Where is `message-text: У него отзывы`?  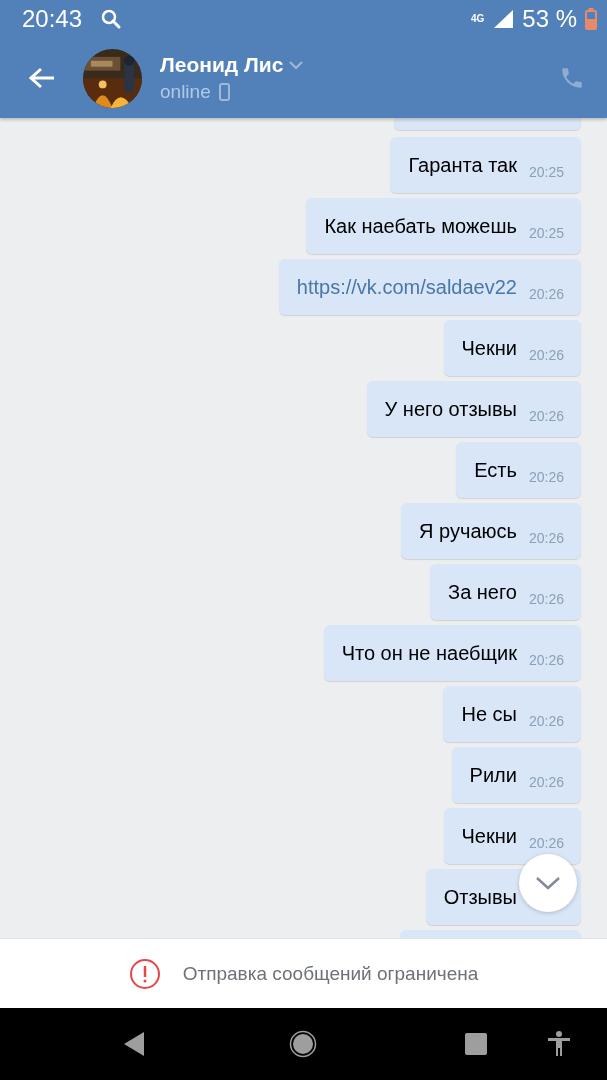 message-text: У него отзывы is located at coordinates (450, 409).